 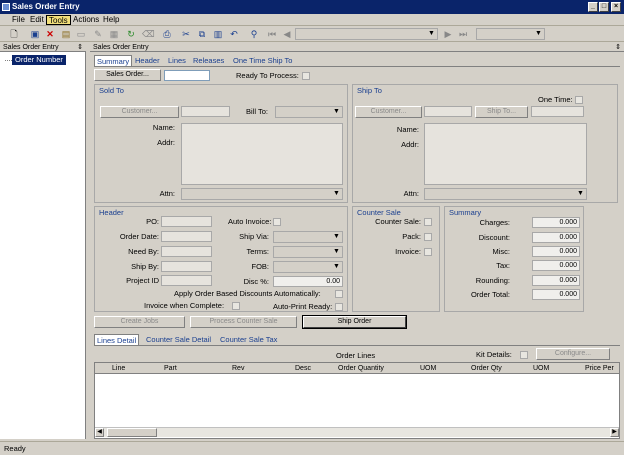 What do you see at coordinates (486, 368) in the screenshot?
I see `col-order-qty: Order Qty` at bounding box center [486, 368].